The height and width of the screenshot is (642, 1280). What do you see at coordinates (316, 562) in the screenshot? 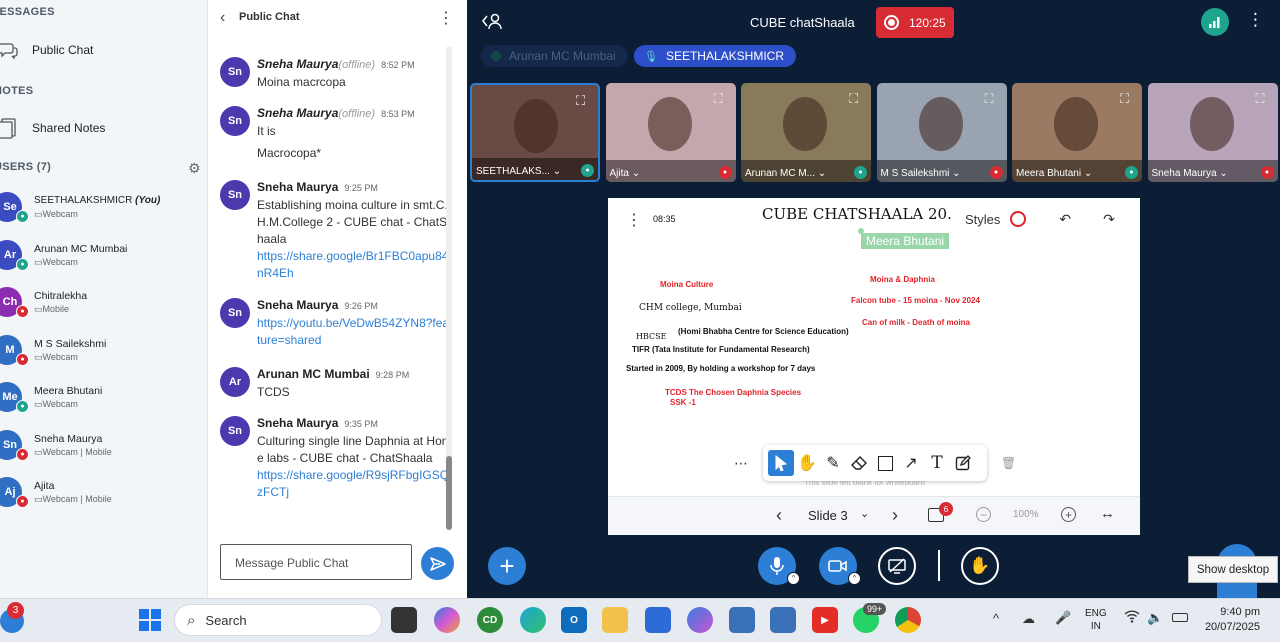
I see `message-input: Message Public Chat` at bounding box center [316, 562].